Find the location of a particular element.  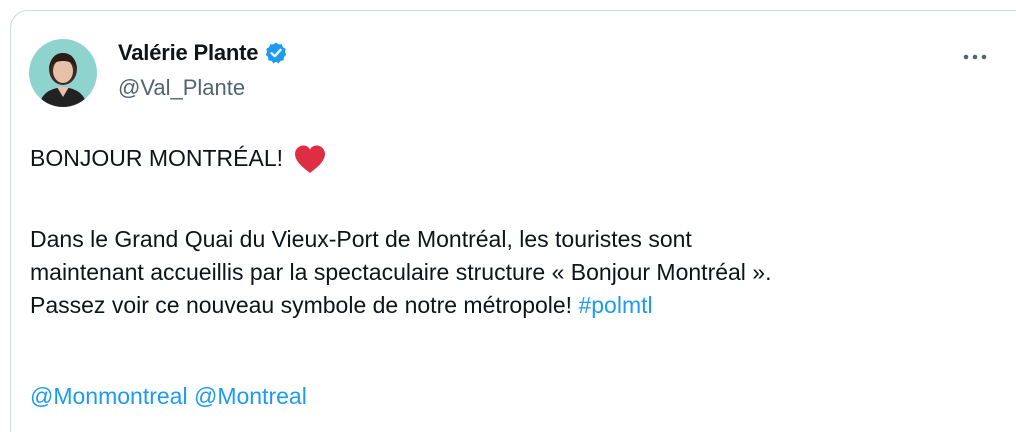

author-handle: @Val_Plante is located at coordinates (181, 88).